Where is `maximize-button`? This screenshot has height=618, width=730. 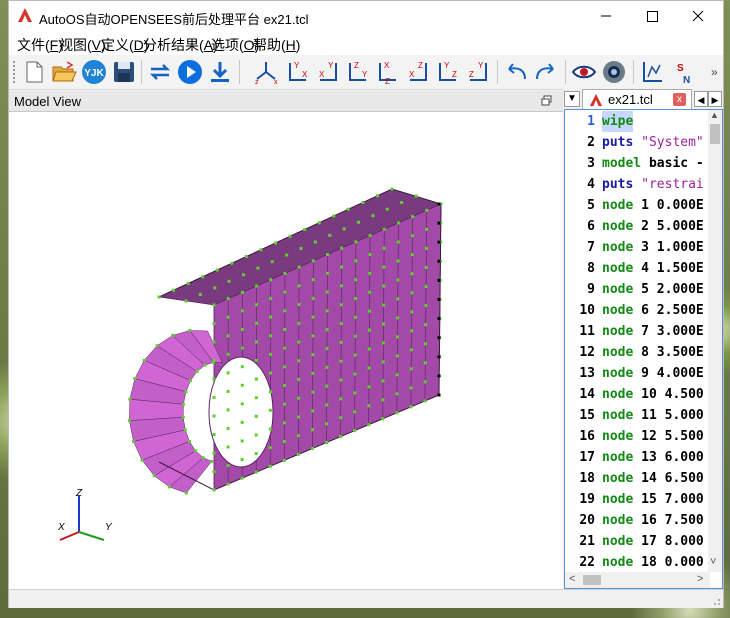 maximize-button is located at coordinates (652, 16).